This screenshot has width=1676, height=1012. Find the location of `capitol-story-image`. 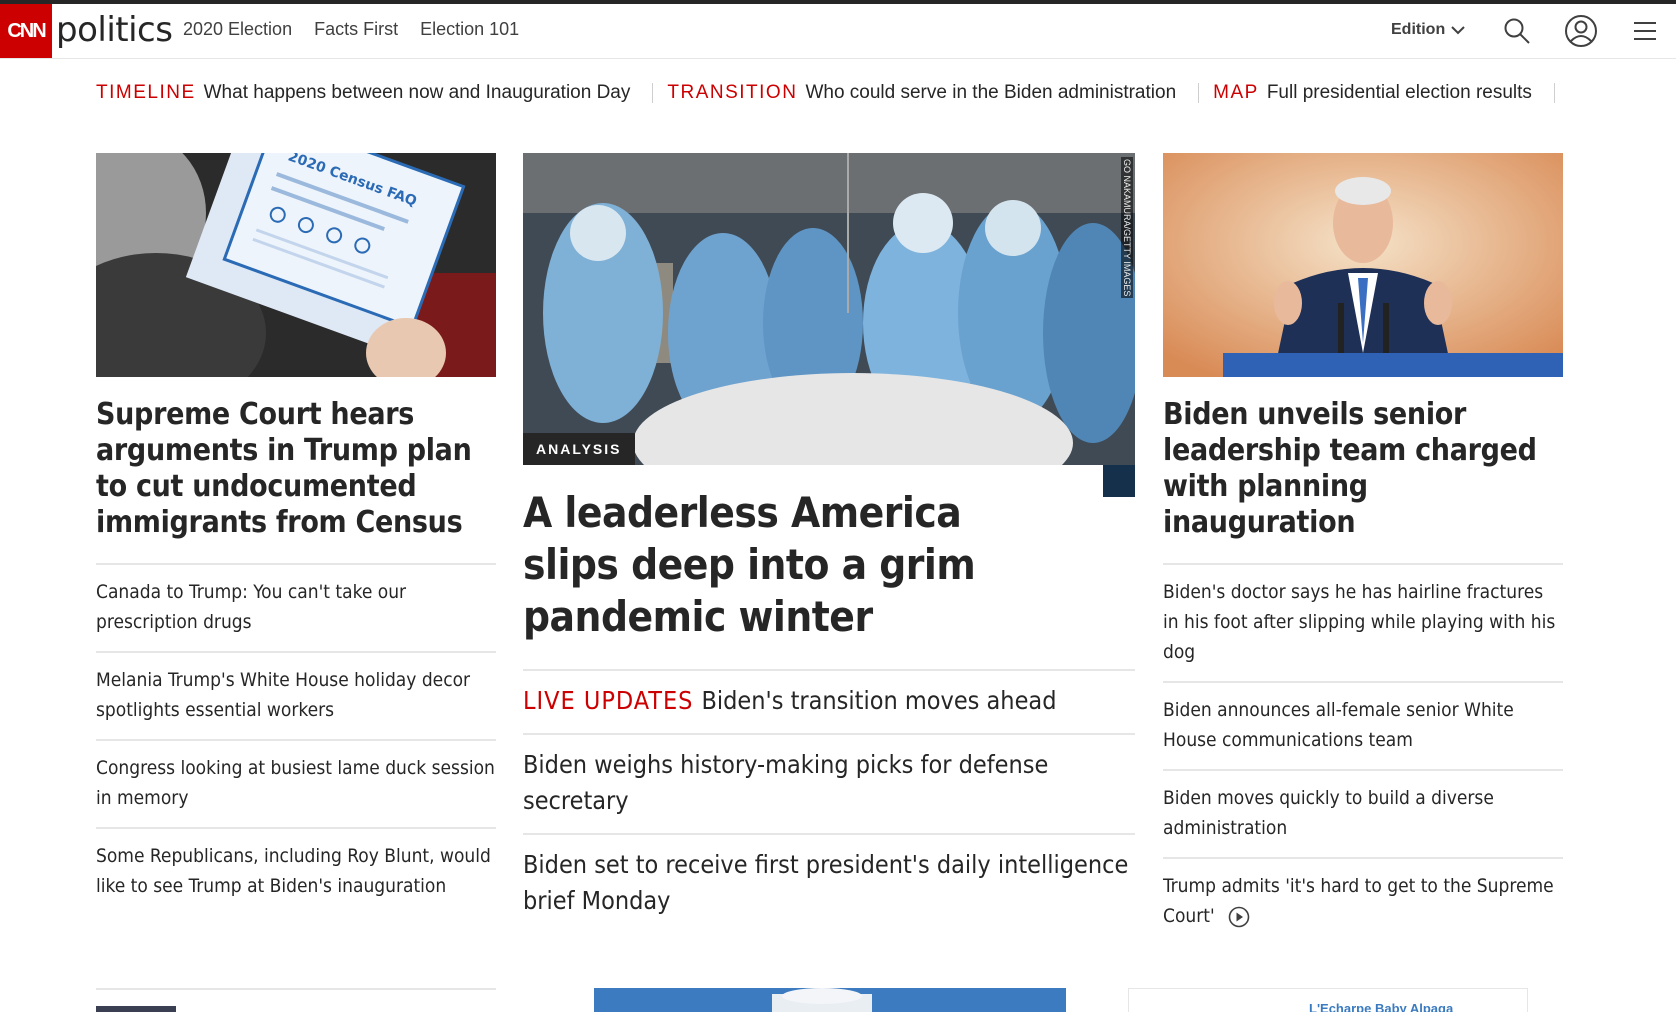

capitol-story-image is located at coordinates (830, 1000).